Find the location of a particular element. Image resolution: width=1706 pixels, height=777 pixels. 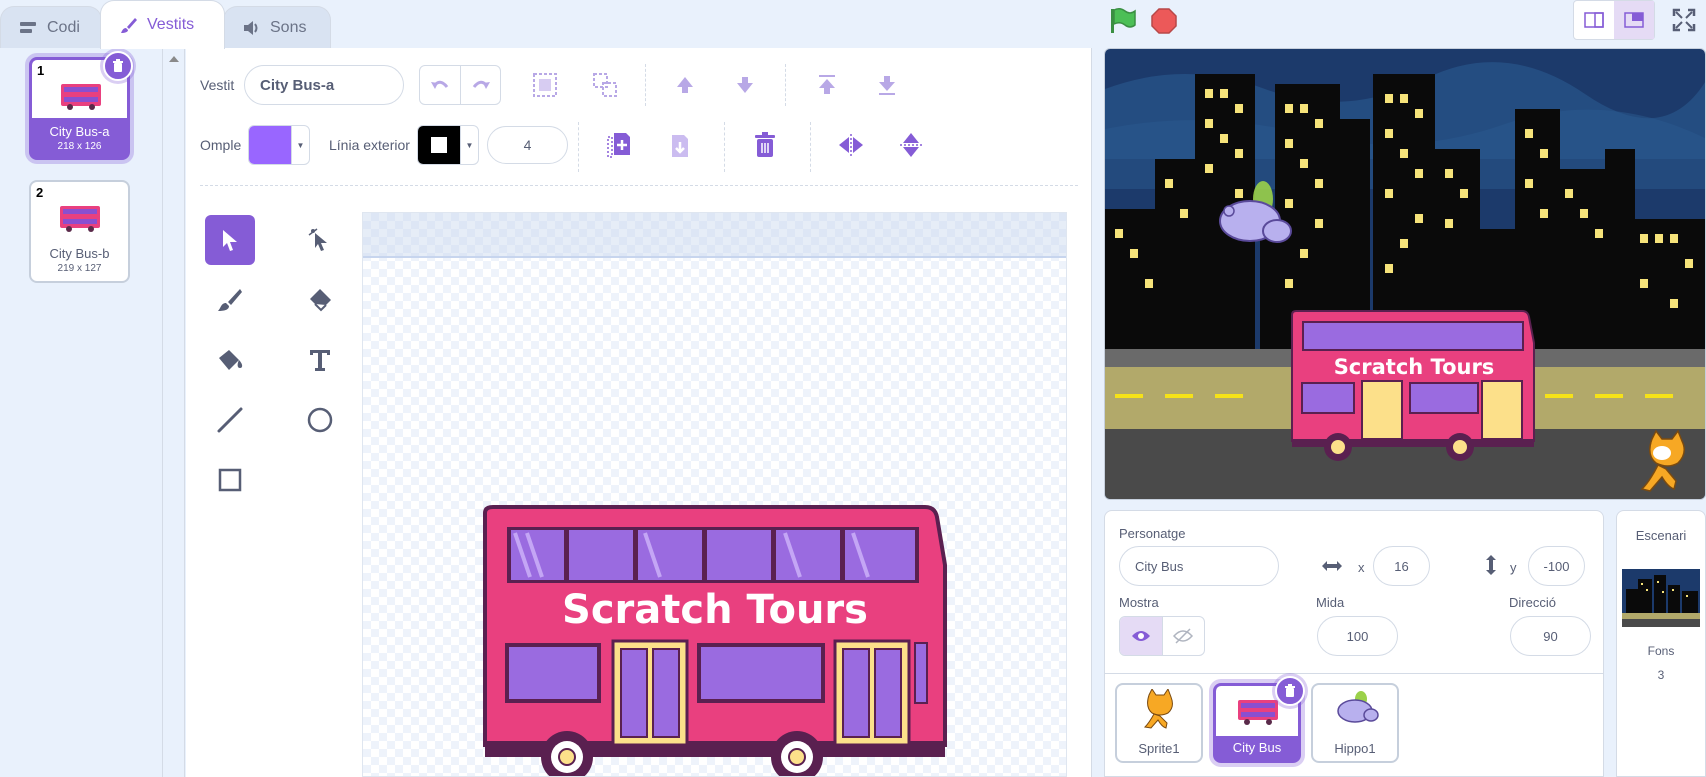

delete-sprite-button is located at coordinates (1290, 691).